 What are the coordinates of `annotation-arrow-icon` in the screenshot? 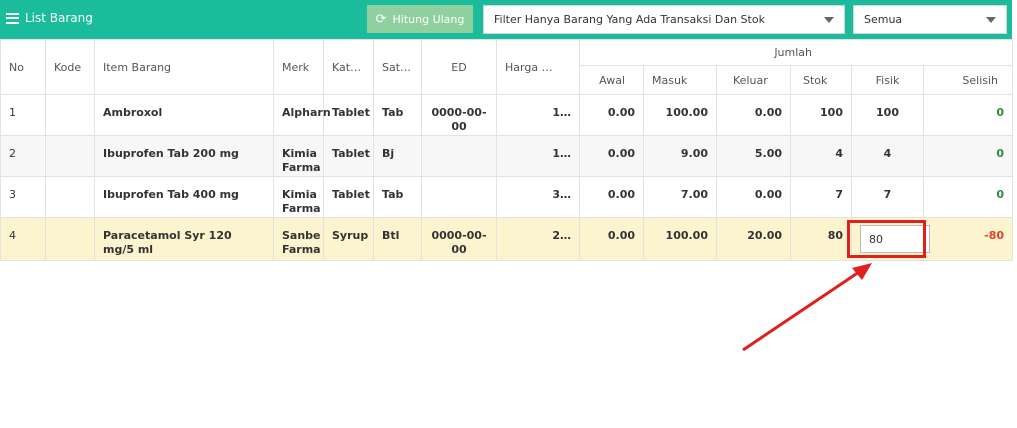 It's located at (807, 307).